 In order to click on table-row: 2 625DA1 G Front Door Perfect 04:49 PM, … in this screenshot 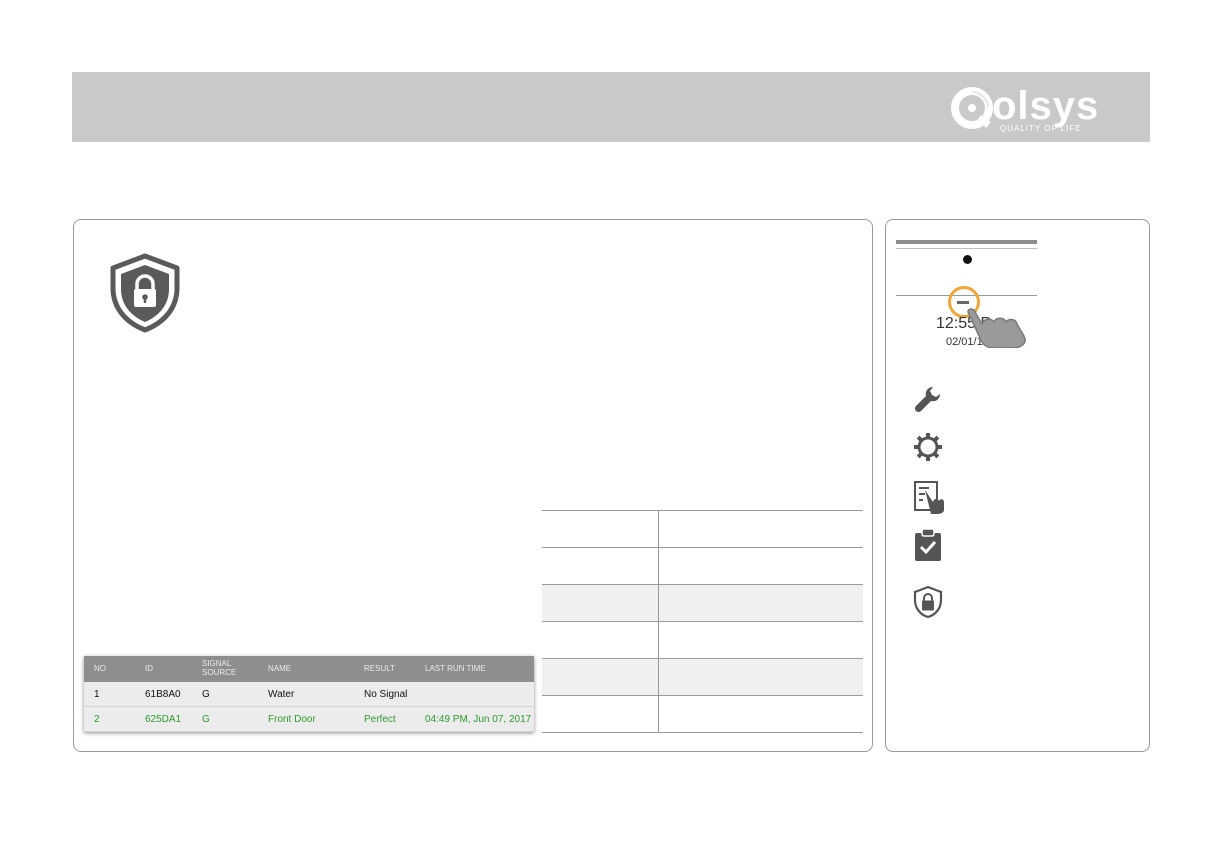, I will do `click(309, 719)`.